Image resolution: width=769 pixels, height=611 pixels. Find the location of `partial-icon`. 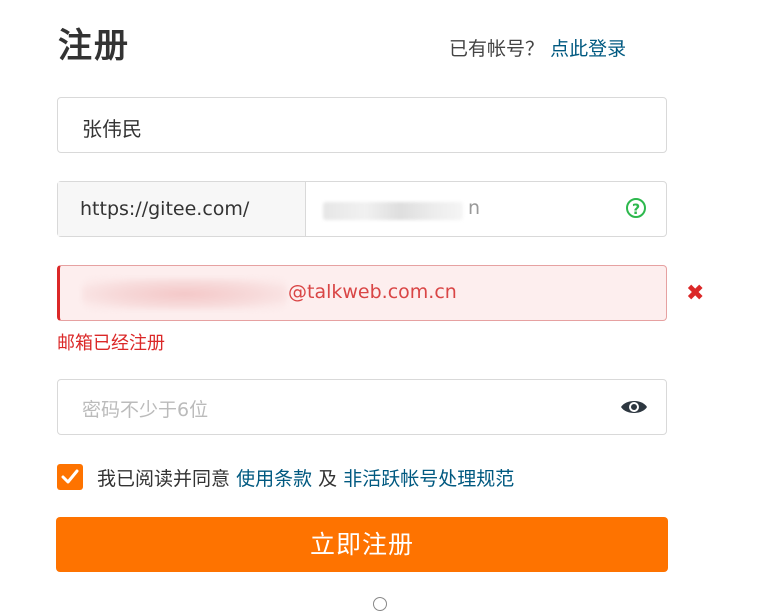

partial-icon is located at coordinates (380, 604).